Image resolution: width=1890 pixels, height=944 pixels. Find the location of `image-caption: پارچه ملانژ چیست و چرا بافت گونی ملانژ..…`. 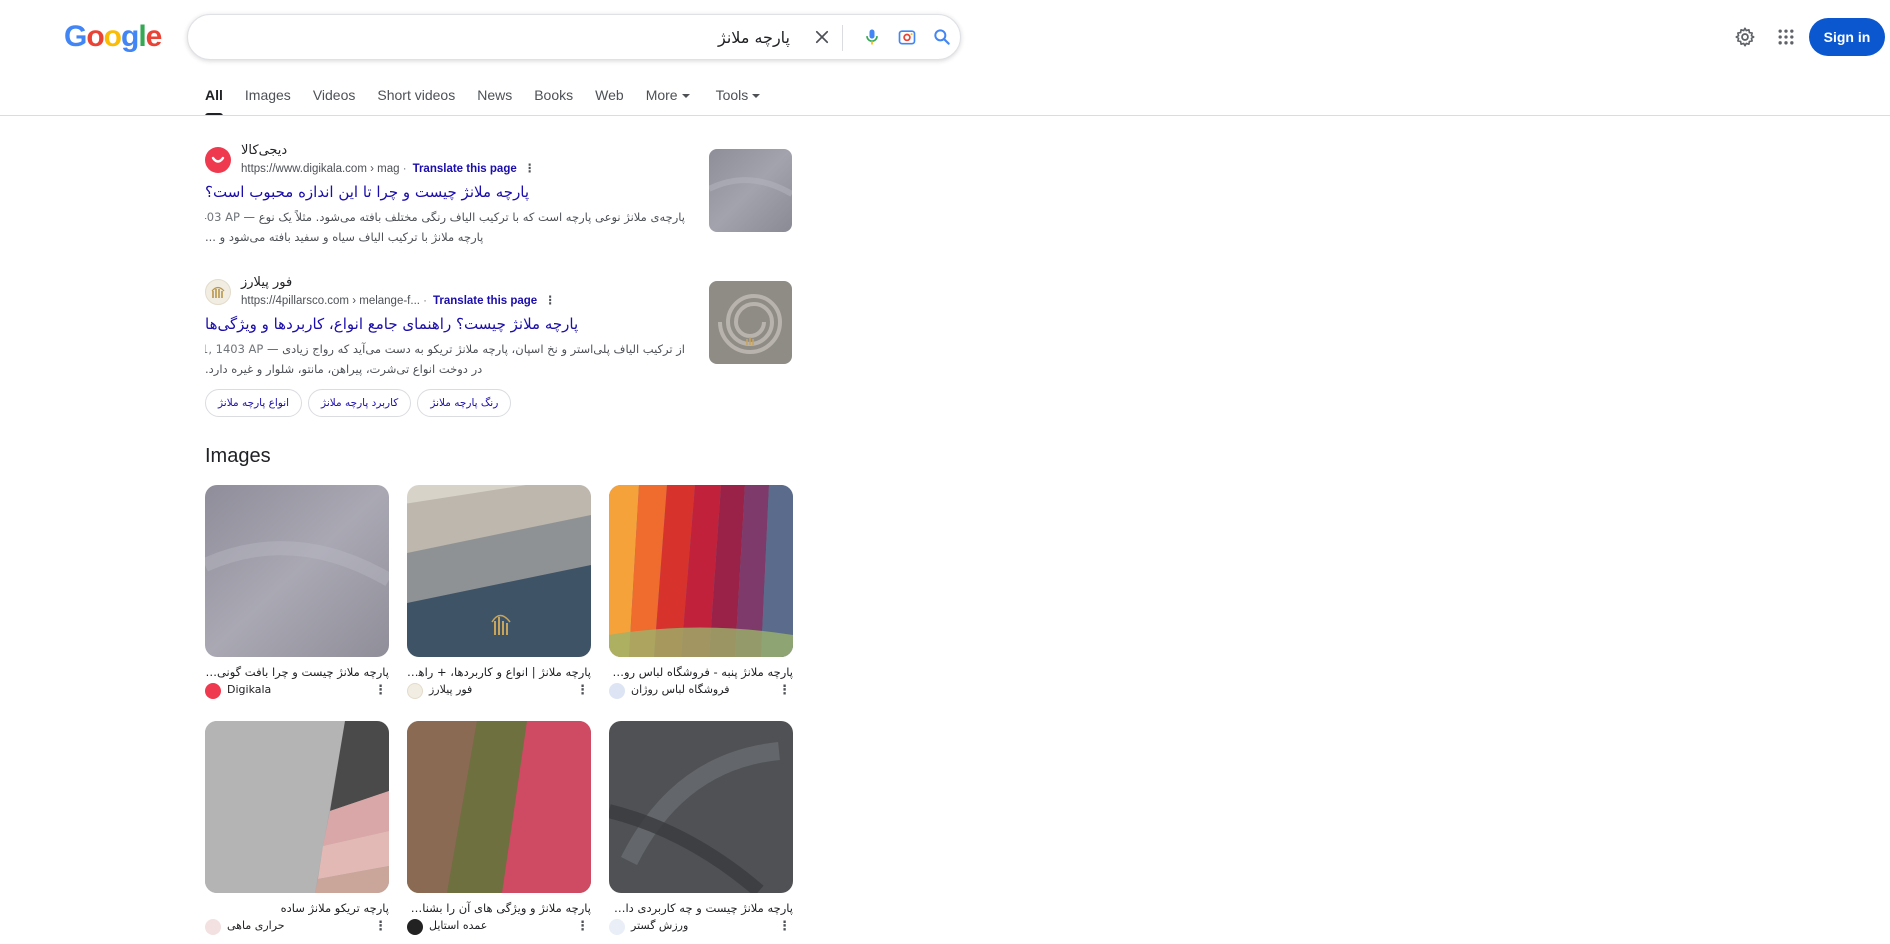

image-caption: پارچه ملانژ چیست و چرا بافت گونی ملانژ..… is located at coordinates (297, 672).